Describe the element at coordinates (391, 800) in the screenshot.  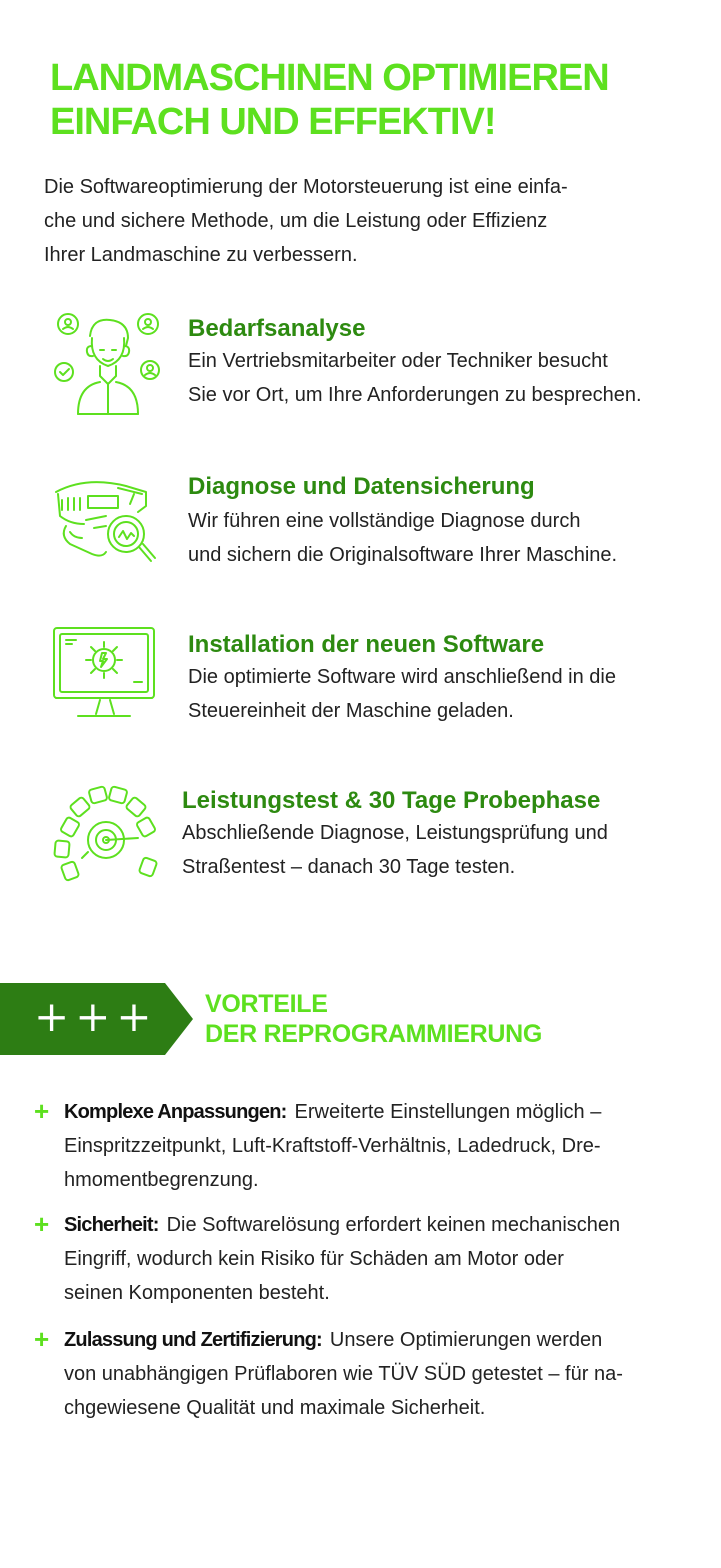
I see `step-title: Leistungstest & 30 Tage Probephase` at that location.